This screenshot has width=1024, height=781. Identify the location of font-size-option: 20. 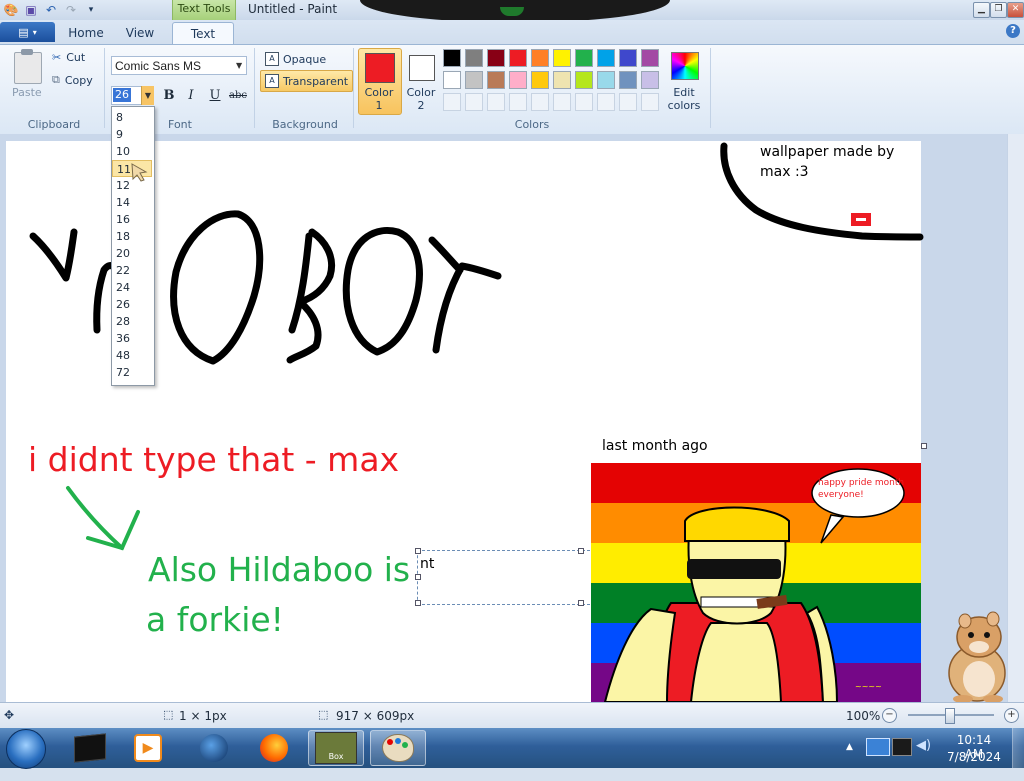
(132, 253).